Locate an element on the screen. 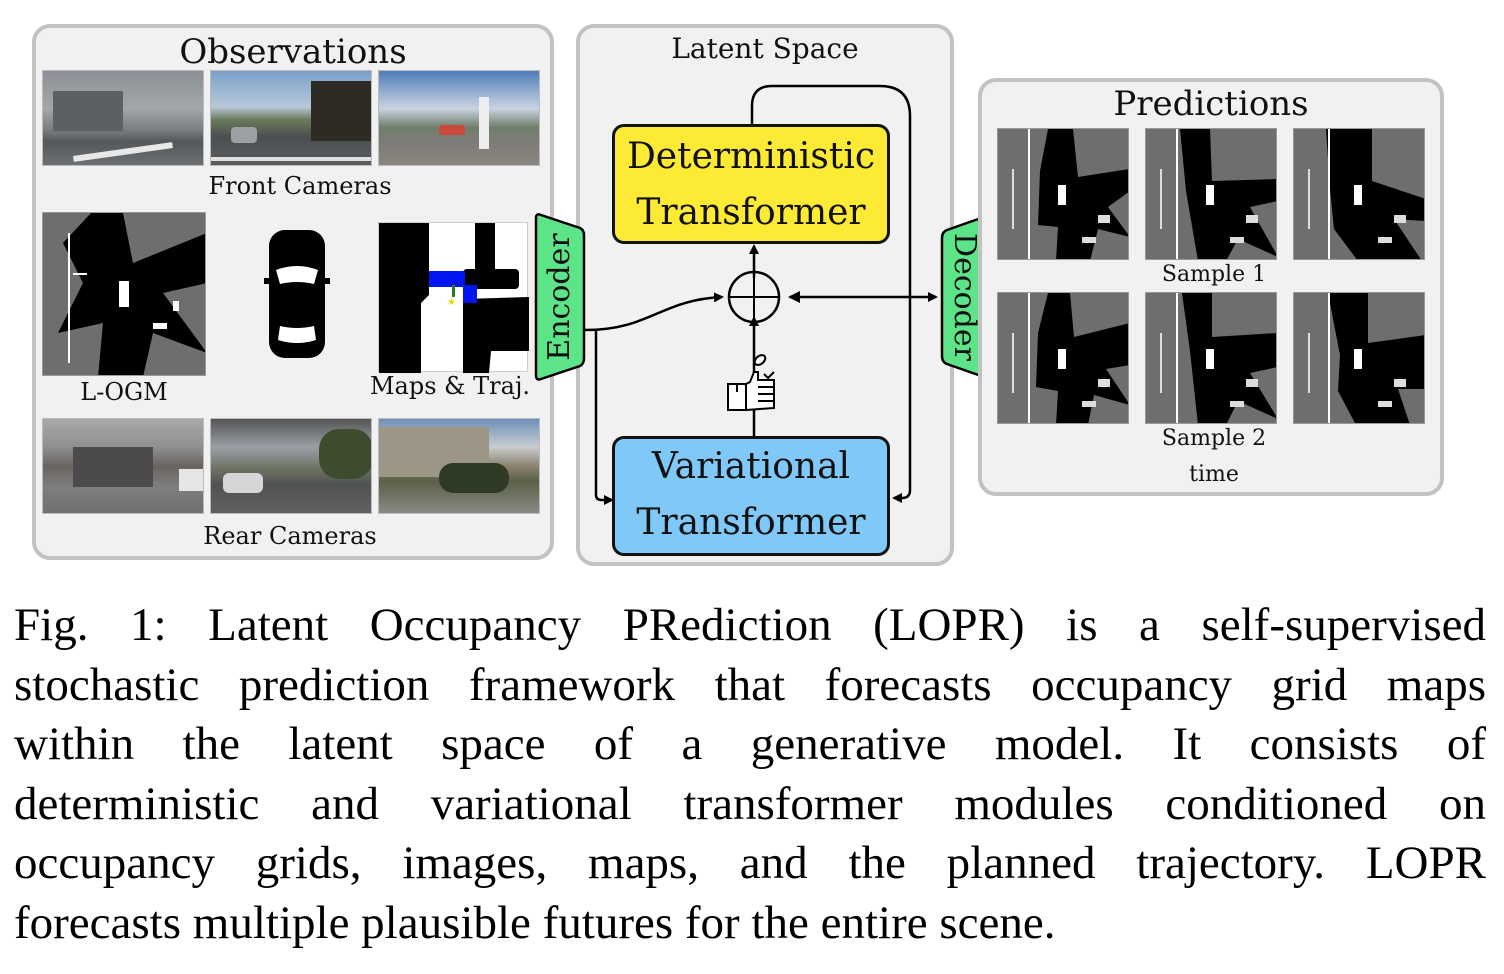 The width and height of the screenshot is (1504, 974). time-label: time is located at coordinates (1214, 474).